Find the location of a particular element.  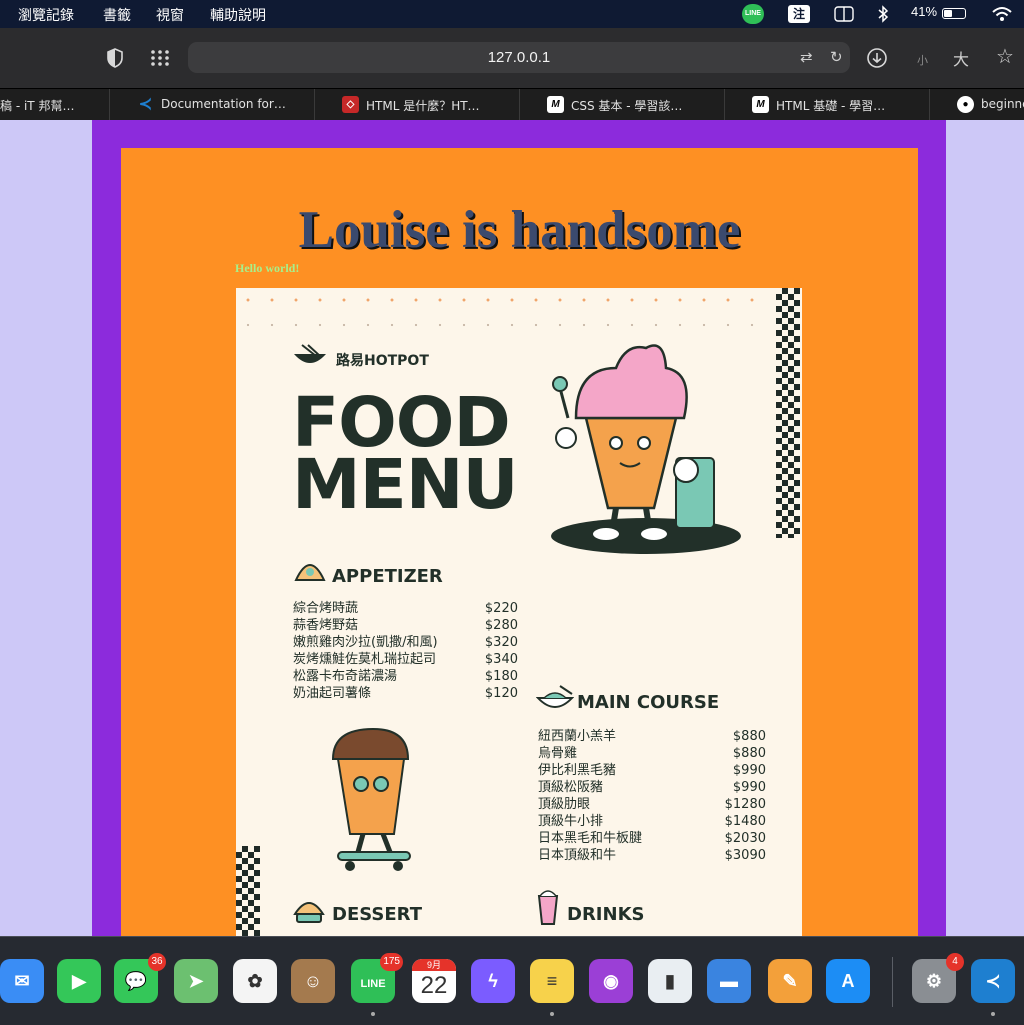

facetime-icon: ▶ is located at coordinates (79, 981).